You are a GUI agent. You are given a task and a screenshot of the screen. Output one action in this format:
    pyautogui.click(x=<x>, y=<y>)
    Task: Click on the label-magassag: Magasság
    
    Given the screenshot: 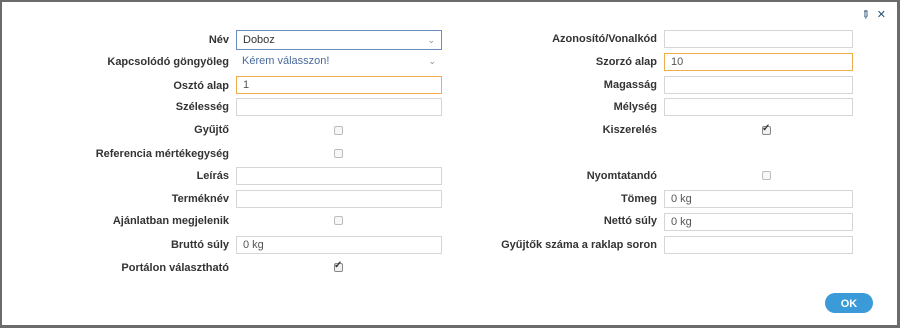 What is the action you would take?
    pyautogui.click(x=630, y=85)
    